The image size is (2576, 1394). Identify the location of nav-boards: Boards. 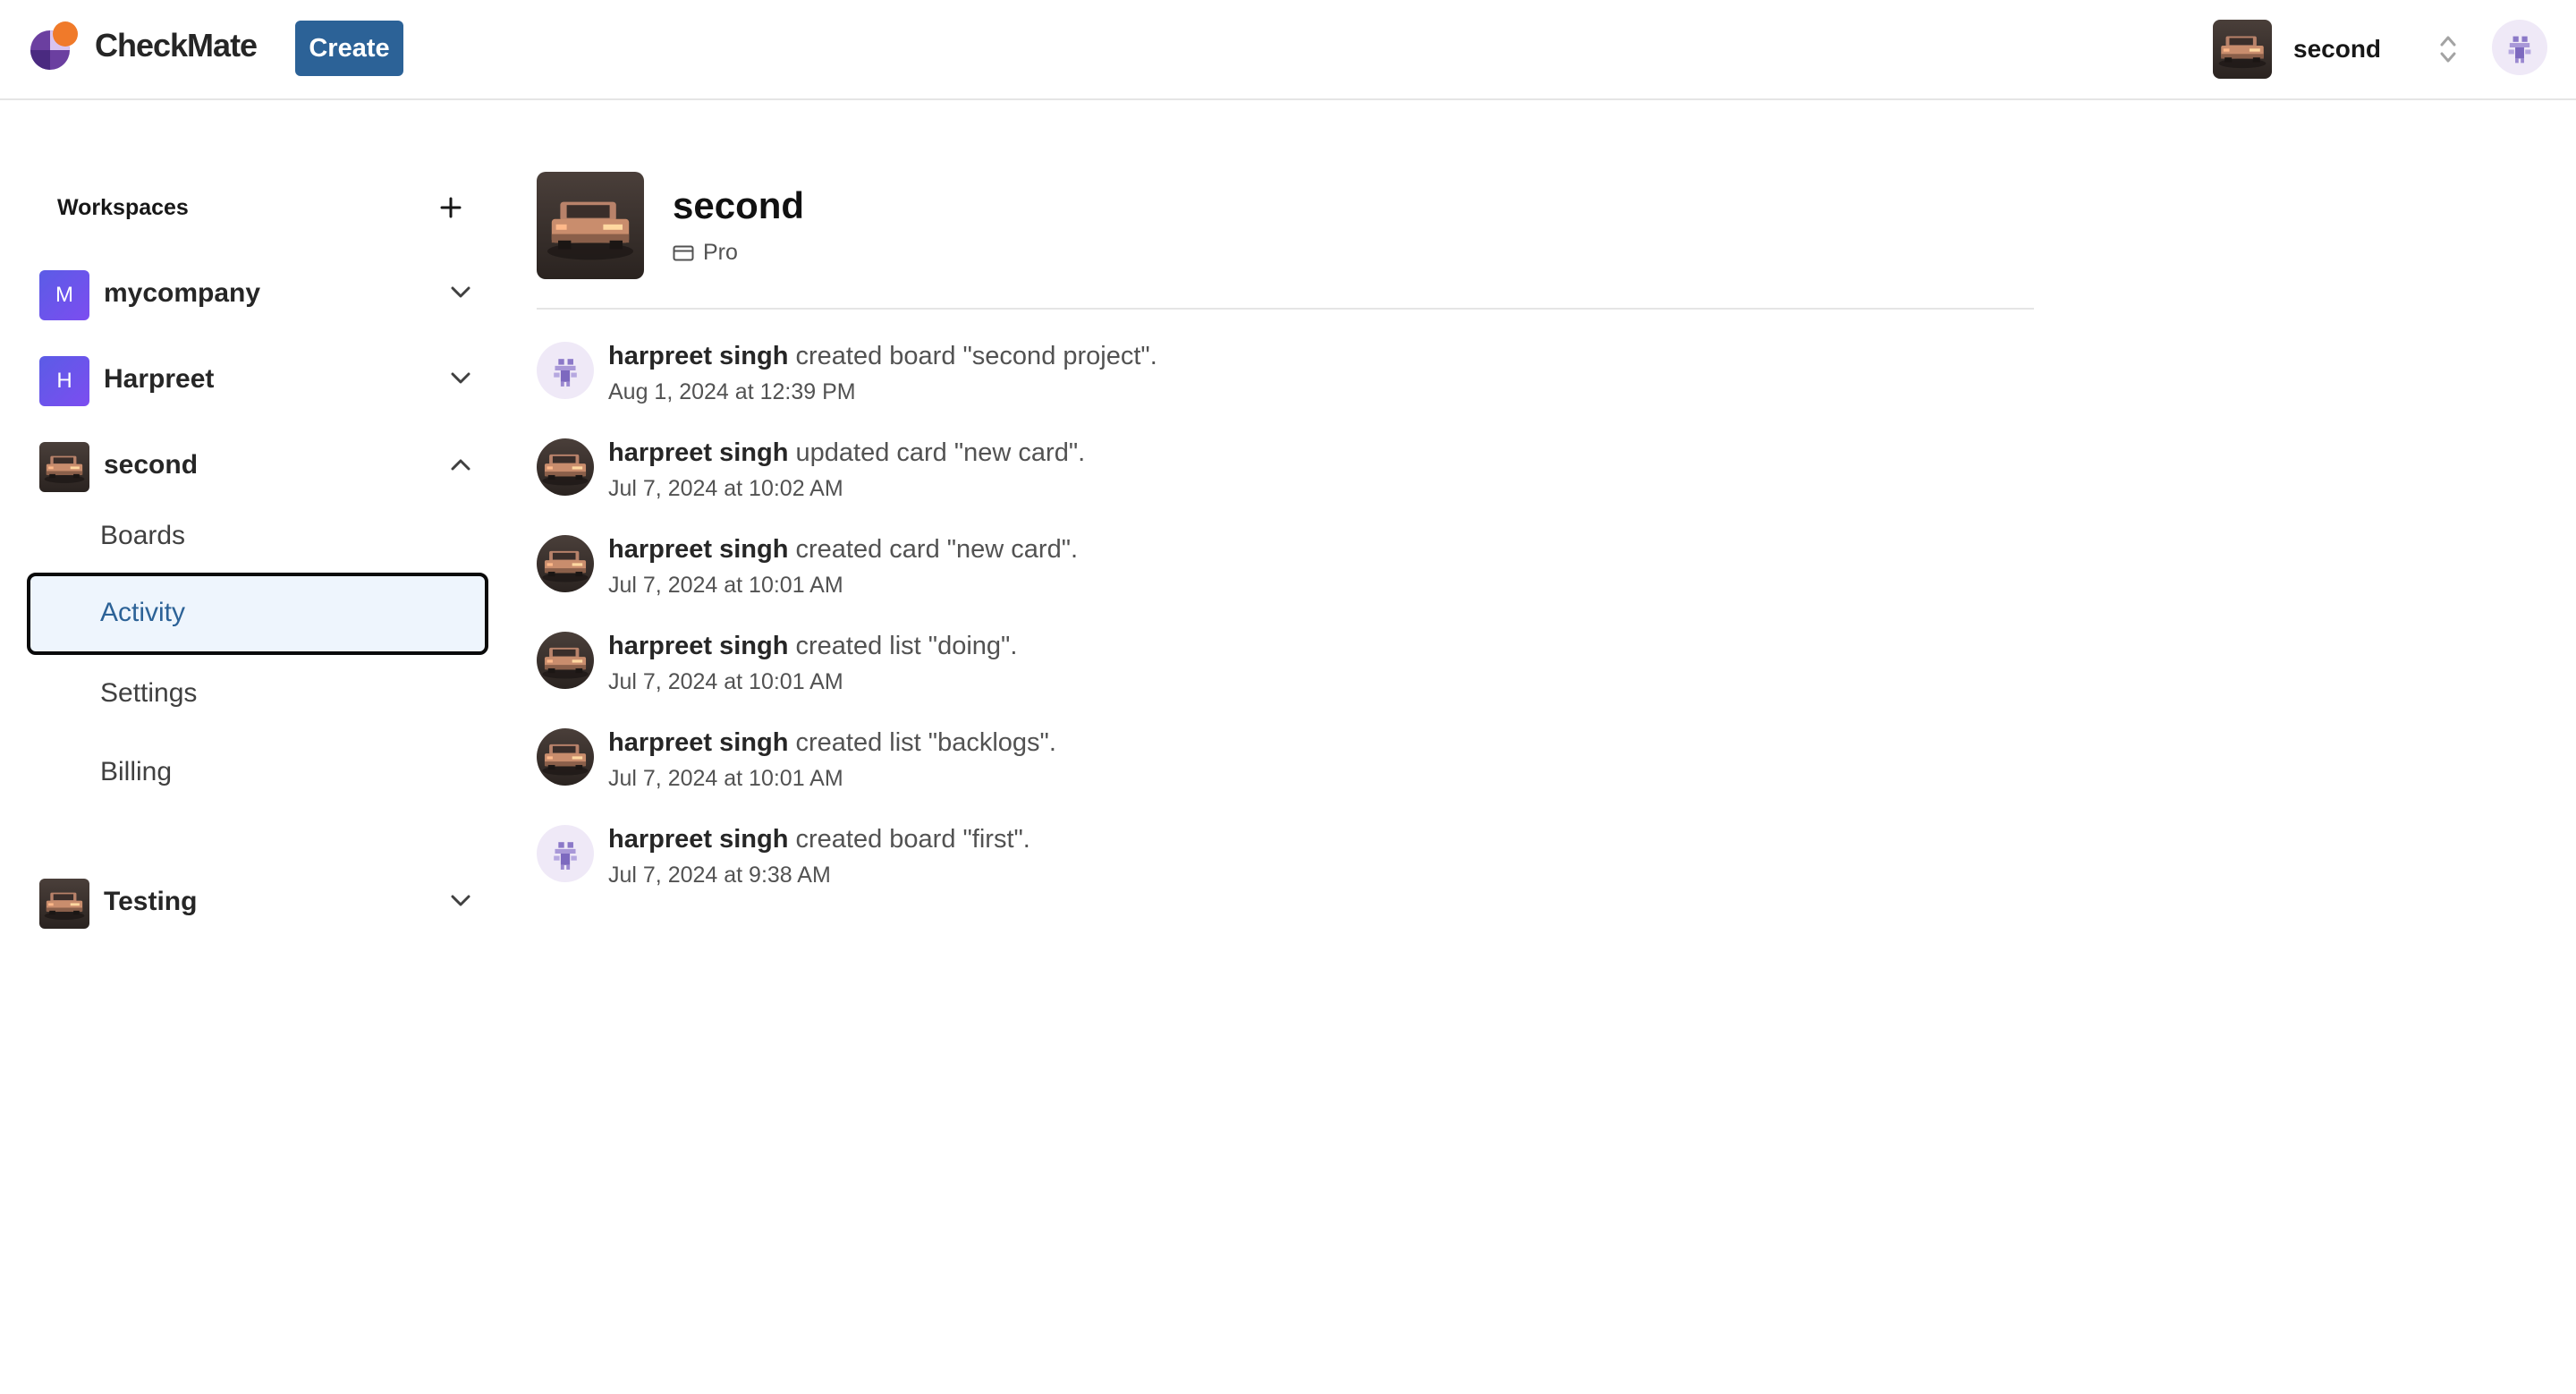
(257, 537).